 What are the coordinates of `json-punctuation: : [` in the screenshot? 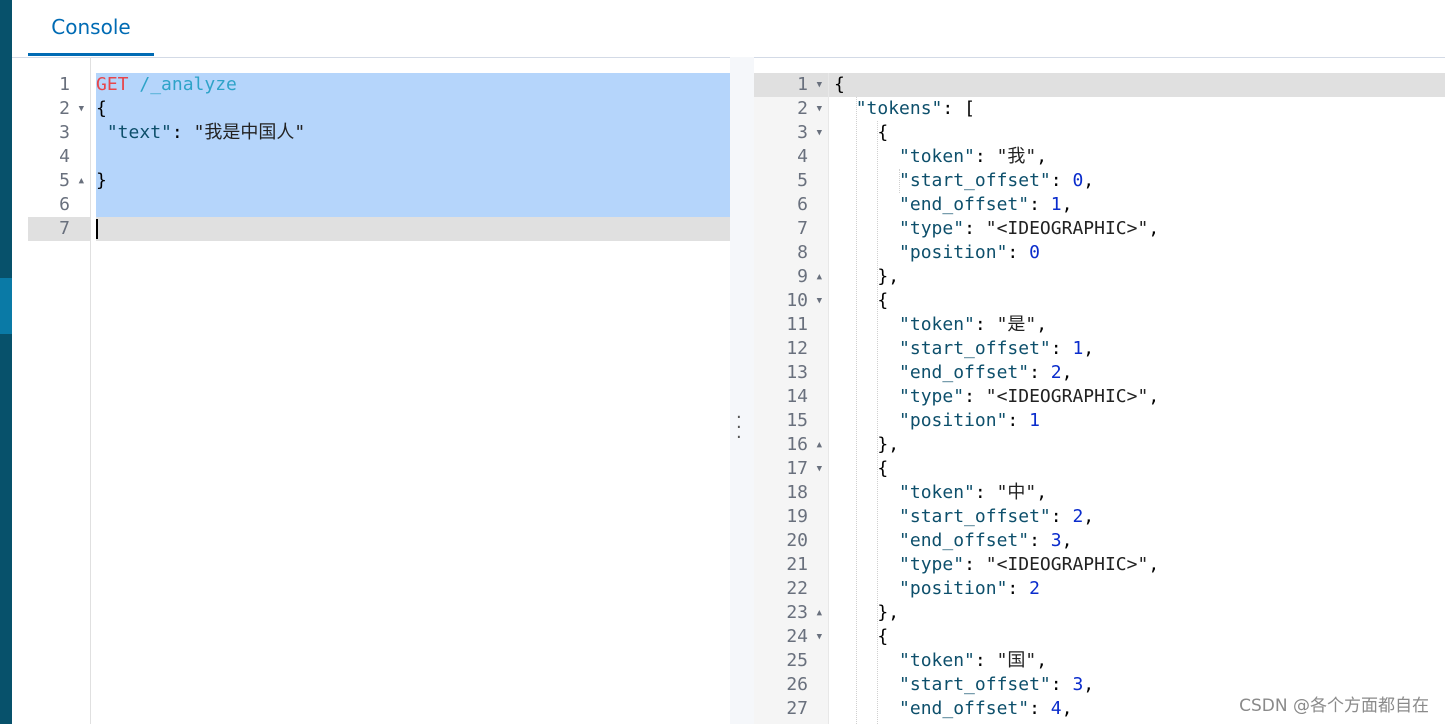 It's located at (958, 108).